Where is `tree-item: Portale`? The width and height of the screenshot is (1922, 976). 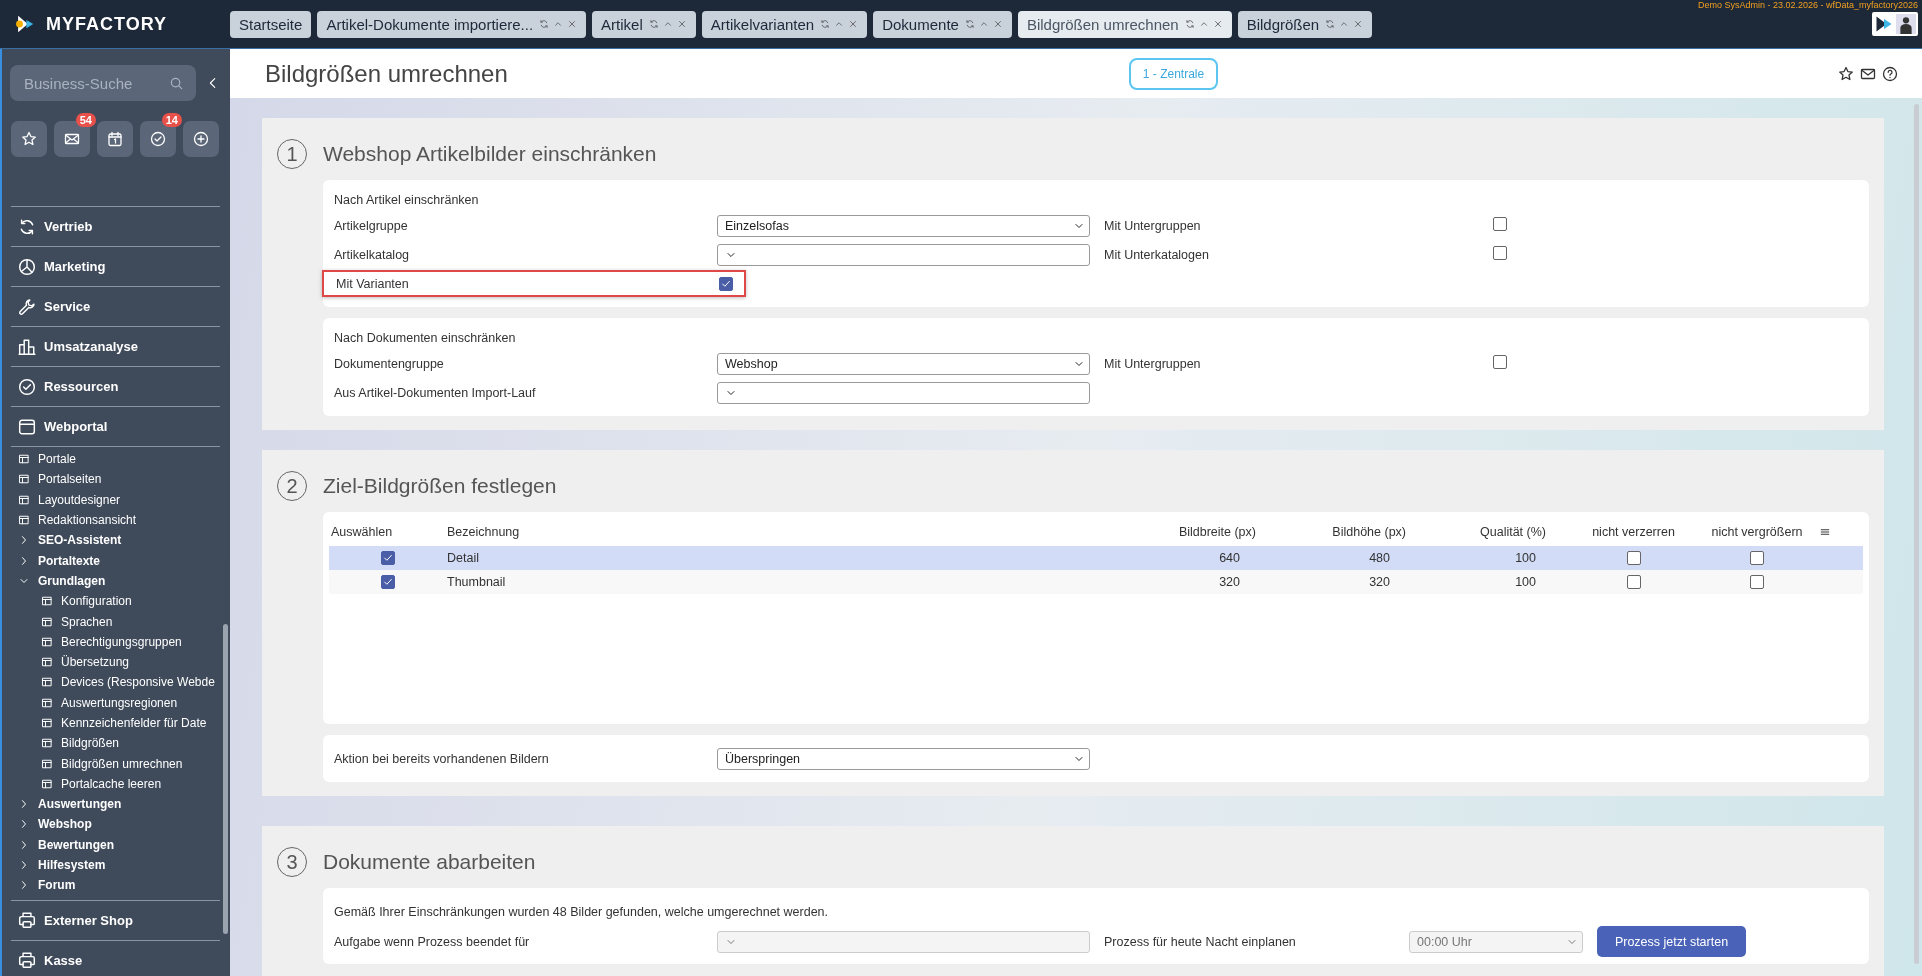 tree-item: Portale is located at coordinates (44, 459).